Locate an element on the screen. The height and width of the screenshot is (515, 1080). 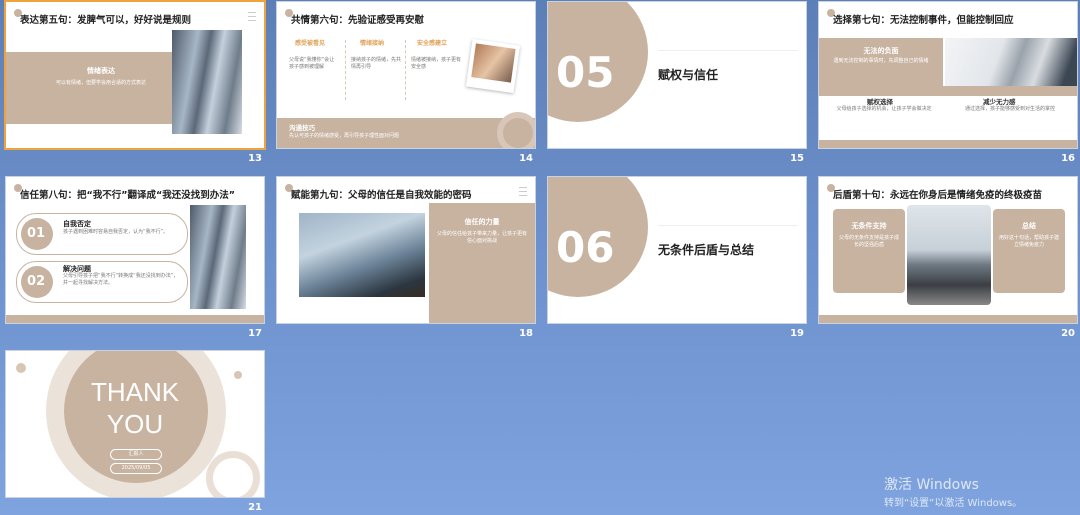
item-title: 自我否定 is located at coordinates (77, 224).